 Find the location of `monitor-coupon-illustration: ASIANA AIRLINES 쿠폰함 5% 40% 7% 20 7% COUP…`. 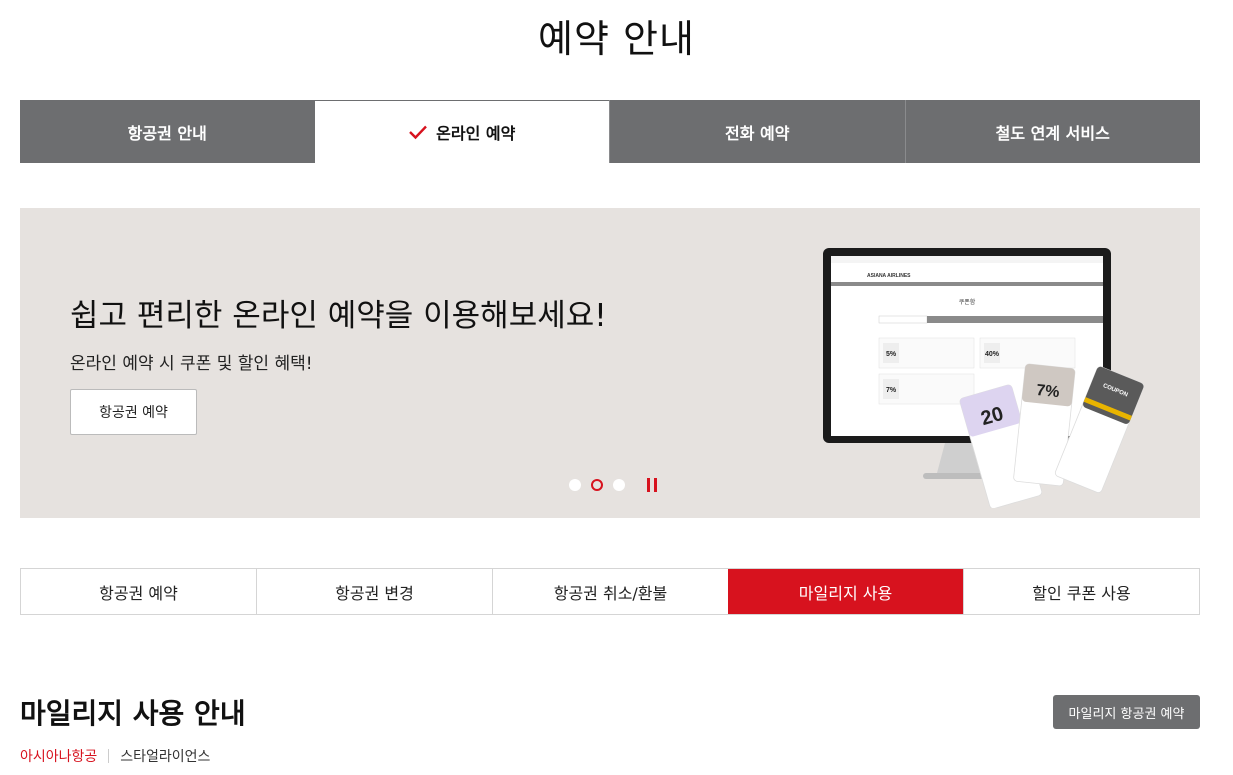

monitor-coupon-illustration: ASIANA AIRLINES 쿠폰함 5% 40% 7% 20 7% COUP… is located at coordinates (983, 378).